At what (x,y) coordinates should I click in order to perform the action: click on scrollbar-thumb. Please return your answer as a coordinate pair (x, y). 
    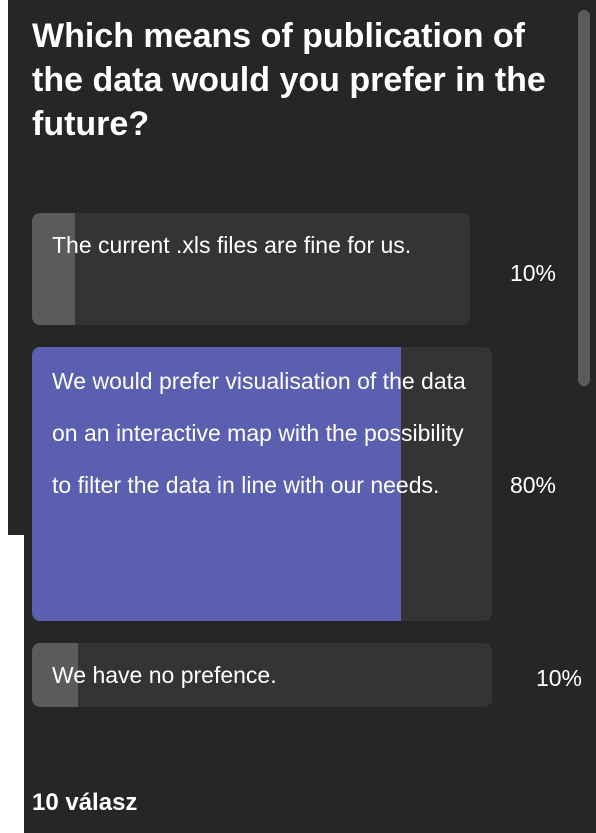
    Looking at the image, I should click on (584, 198).